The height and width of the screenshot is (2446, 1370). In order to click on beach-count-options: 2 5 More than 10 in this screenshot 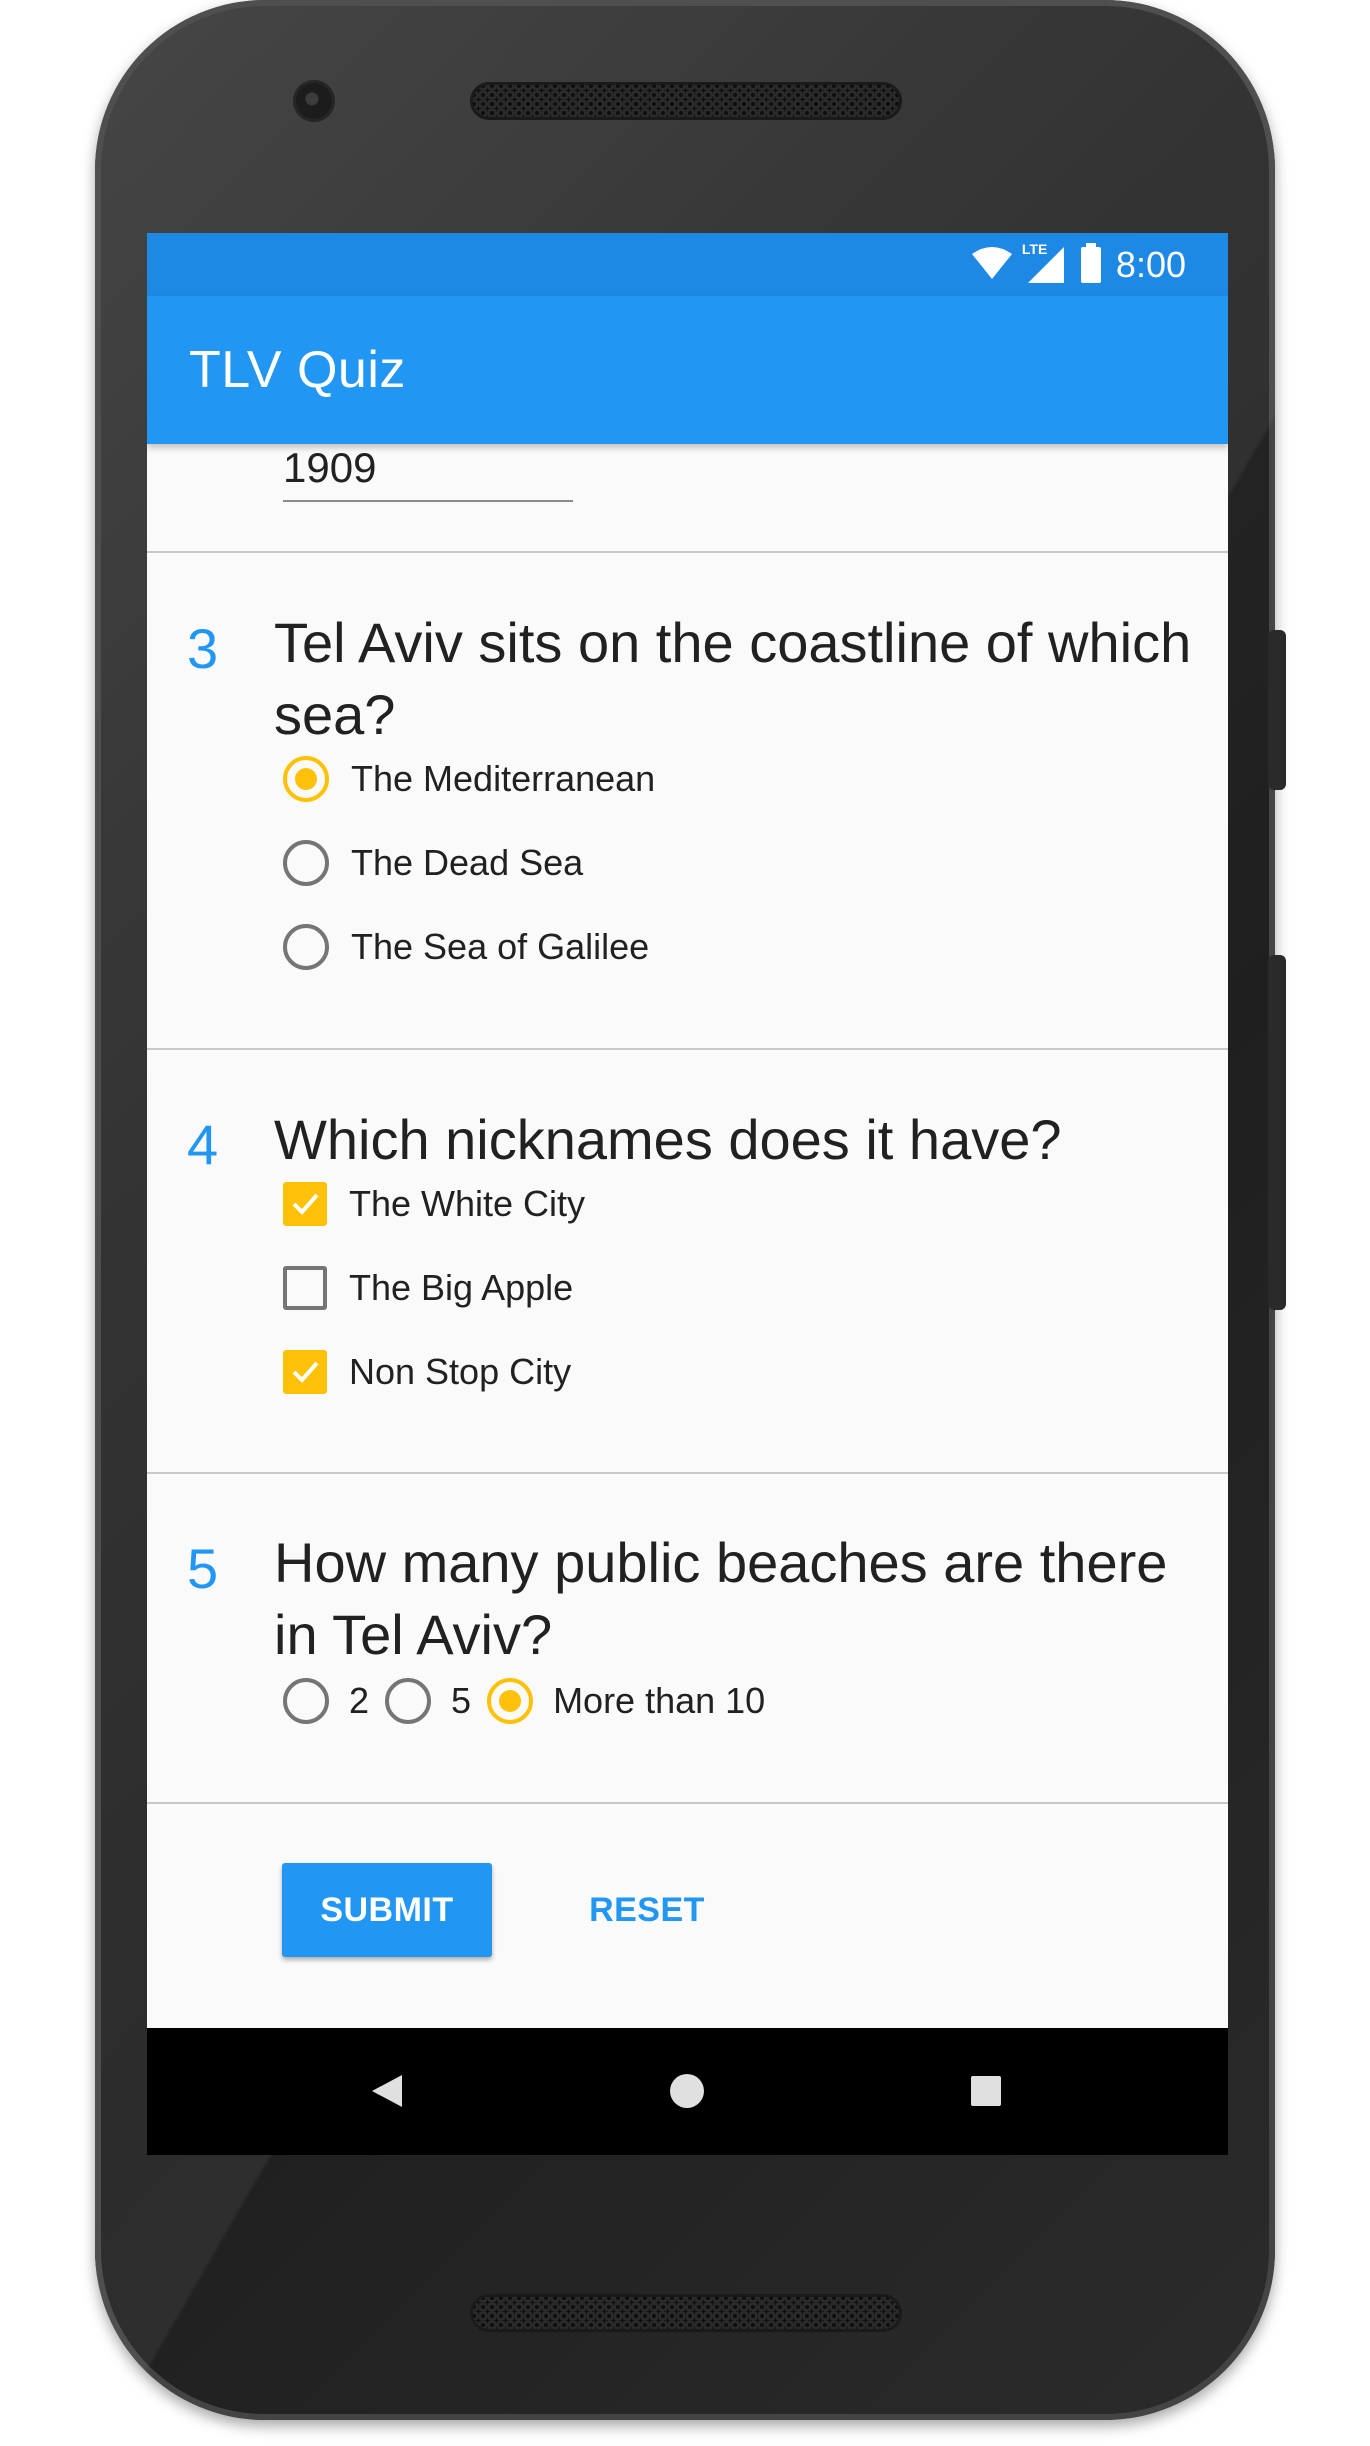, I will do `click(532, 1701)`.